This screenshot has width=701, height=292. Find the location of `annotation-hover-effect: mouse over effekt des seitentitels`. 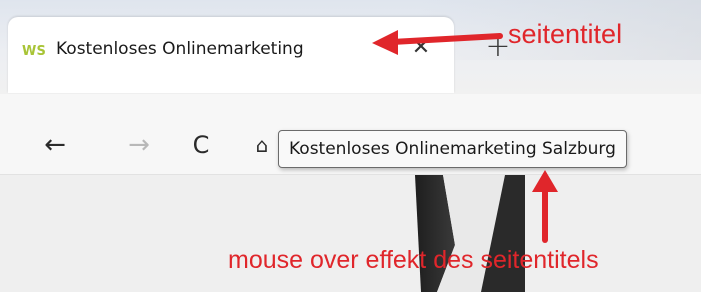

annotation-hover-effect: mouse over effekt des seitentitels is located at coordinates (413, 260).